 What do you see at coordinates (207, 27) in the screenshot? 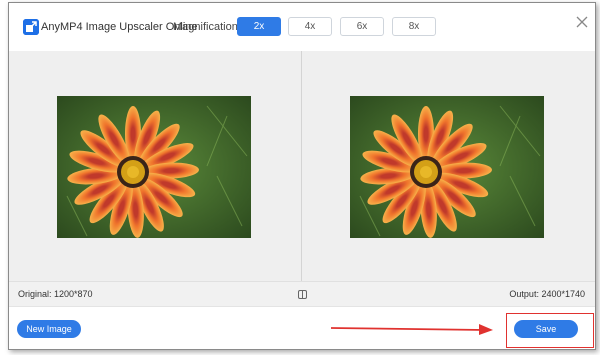
I see `magnification-label: Magnification:` at bounding box center [207, 27].